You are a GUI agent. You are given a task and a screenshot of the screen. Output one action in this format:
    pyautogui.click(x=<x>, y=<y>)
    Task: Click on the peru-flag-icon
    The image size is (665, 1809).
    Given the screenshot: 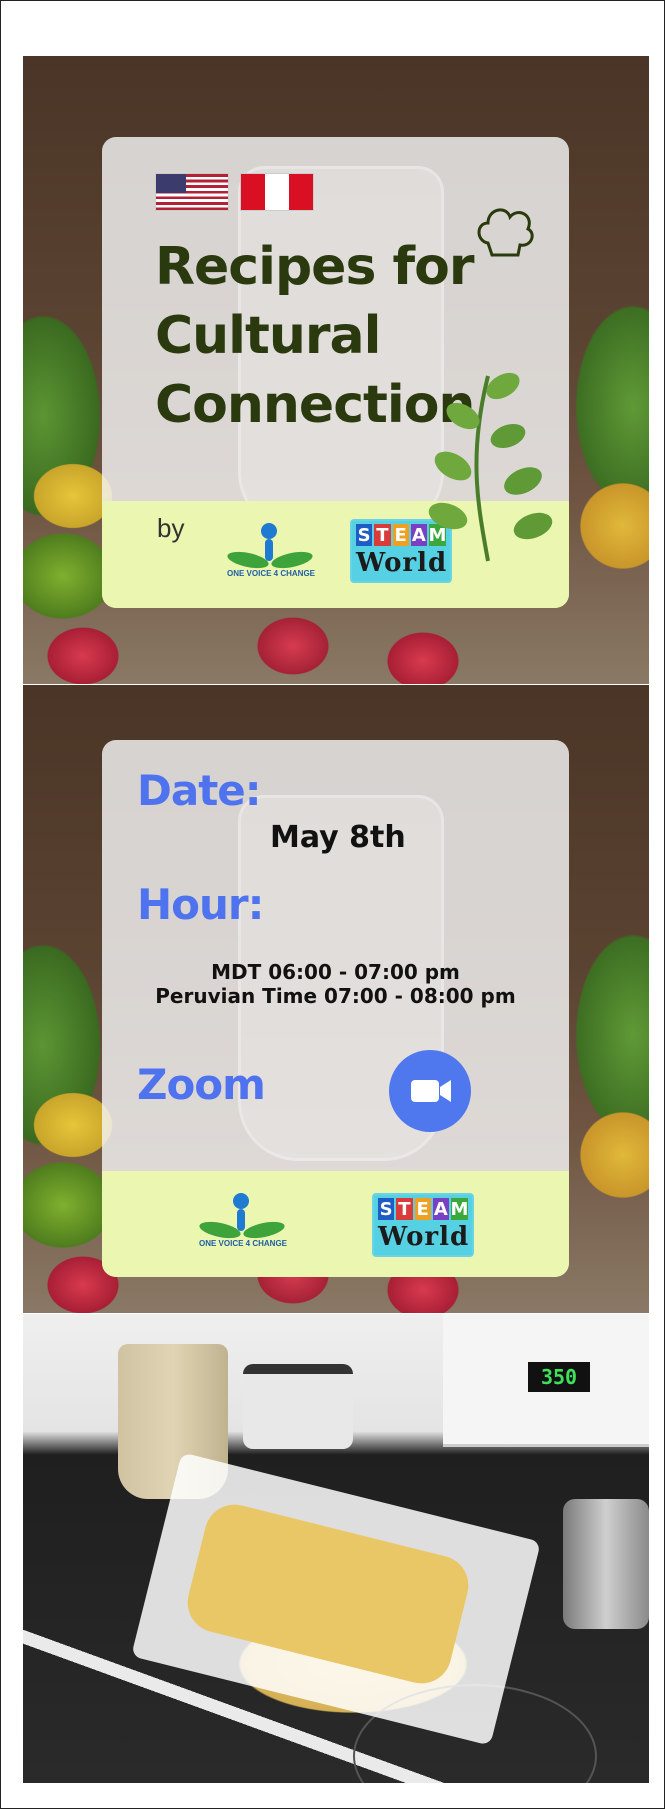 What is the action you would take?
    pyautogui.click(x=277, y=192)
    